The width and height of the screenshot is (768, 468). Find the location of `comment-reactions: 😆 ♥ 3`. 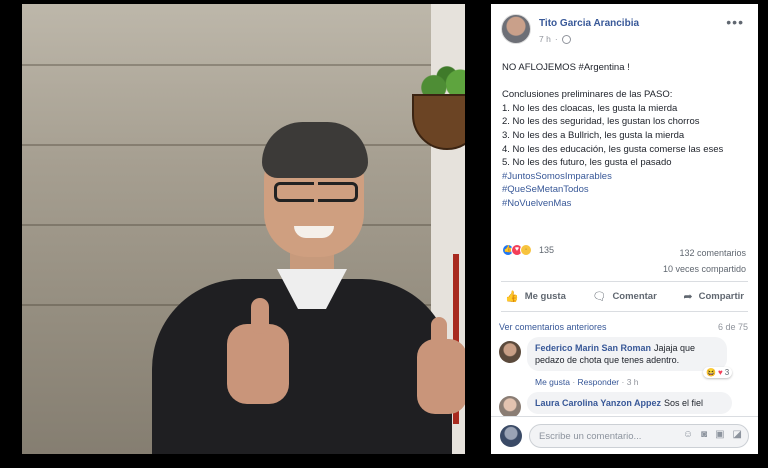

comment-reactions: 😆 ♥ 3 is located at coordinates (718, 372).